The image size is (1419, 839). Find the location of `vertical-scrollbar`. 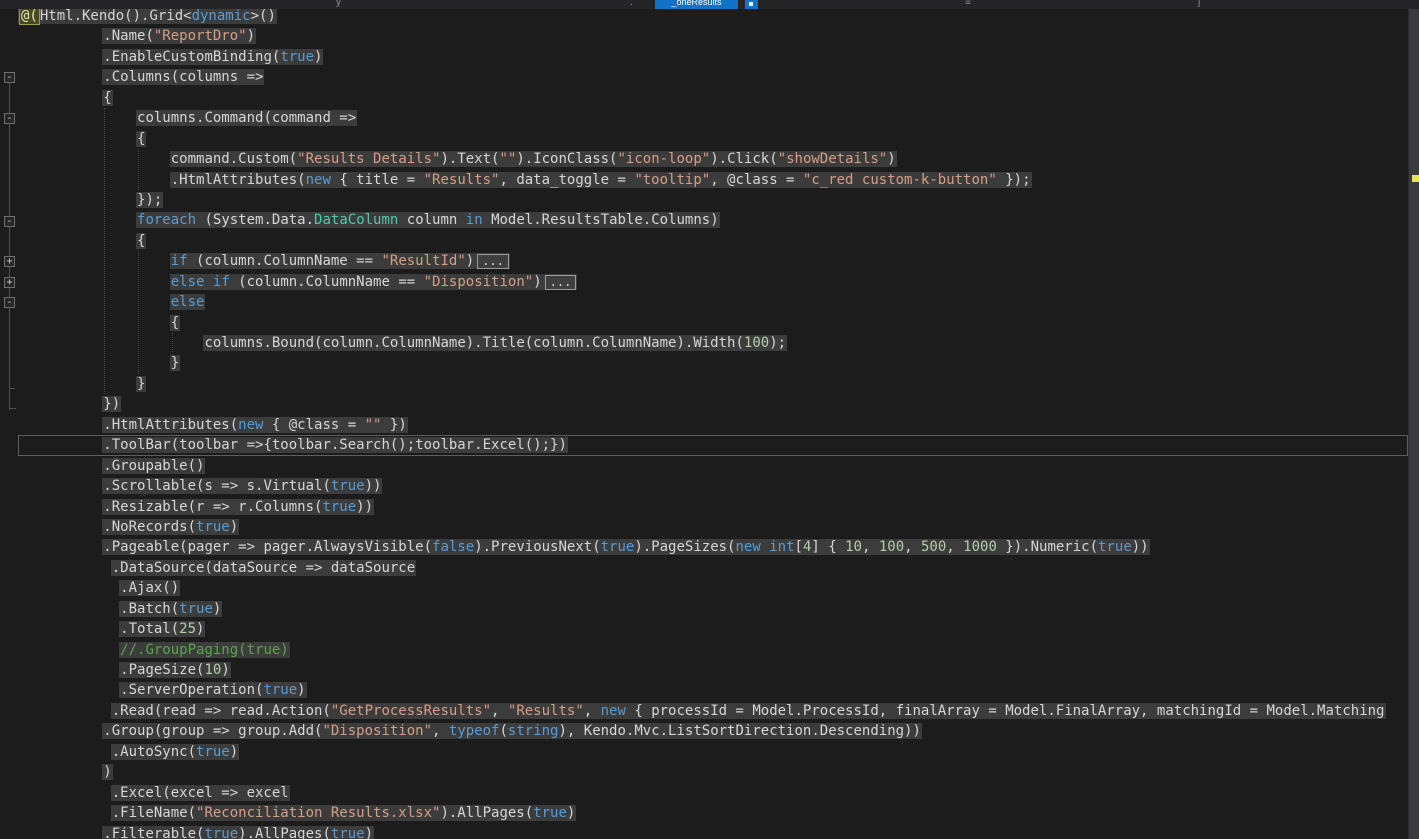

vertical-scrollbar is located at coordinates (1413, 419).